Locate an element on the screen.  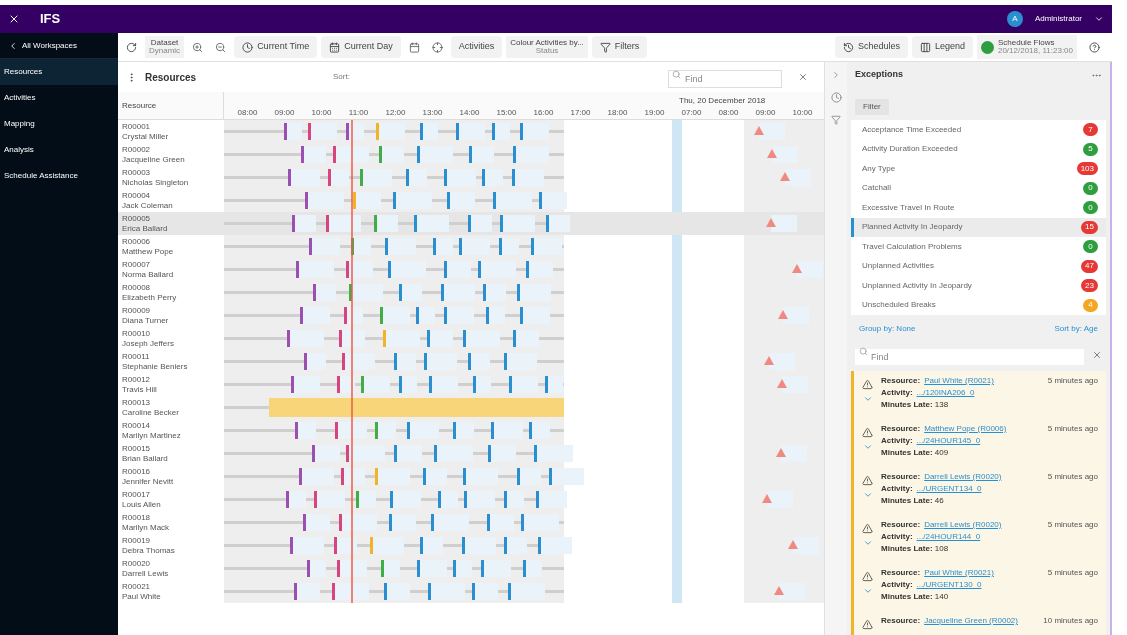
exception-type-row: Excessive Travel In Route 0 is located at coordinates (978, 208).